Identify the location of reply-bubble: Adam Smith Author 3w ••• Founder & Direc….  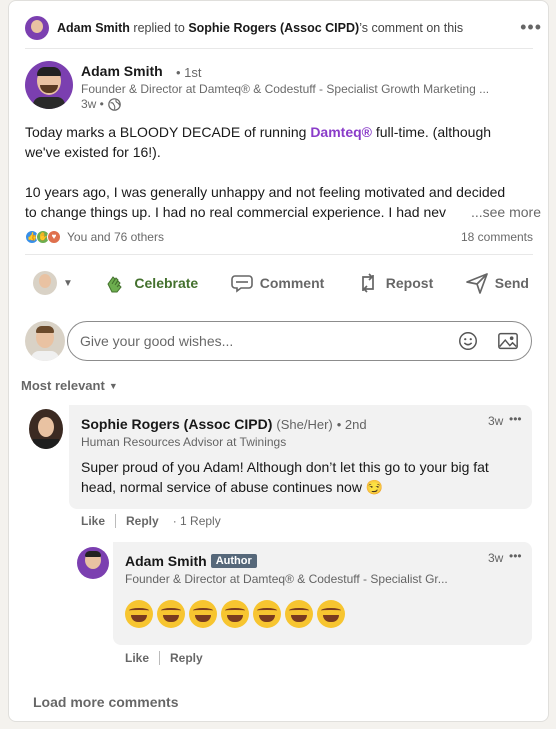
(322, 593).